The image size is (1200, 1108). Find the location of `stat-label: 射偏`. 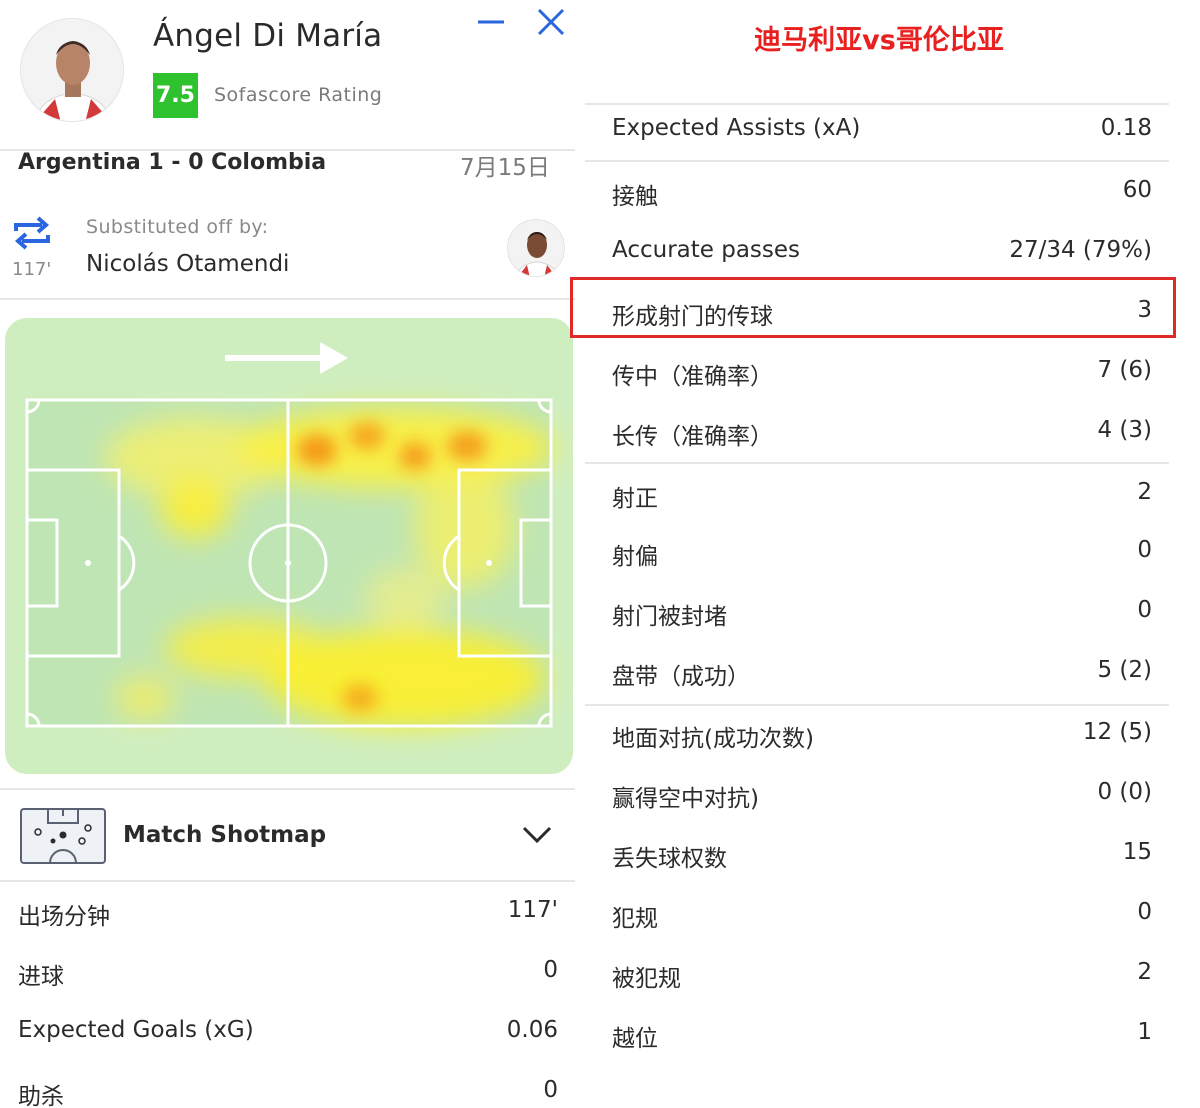

stat-label: 射偏 is located at coordinates (635, 557).